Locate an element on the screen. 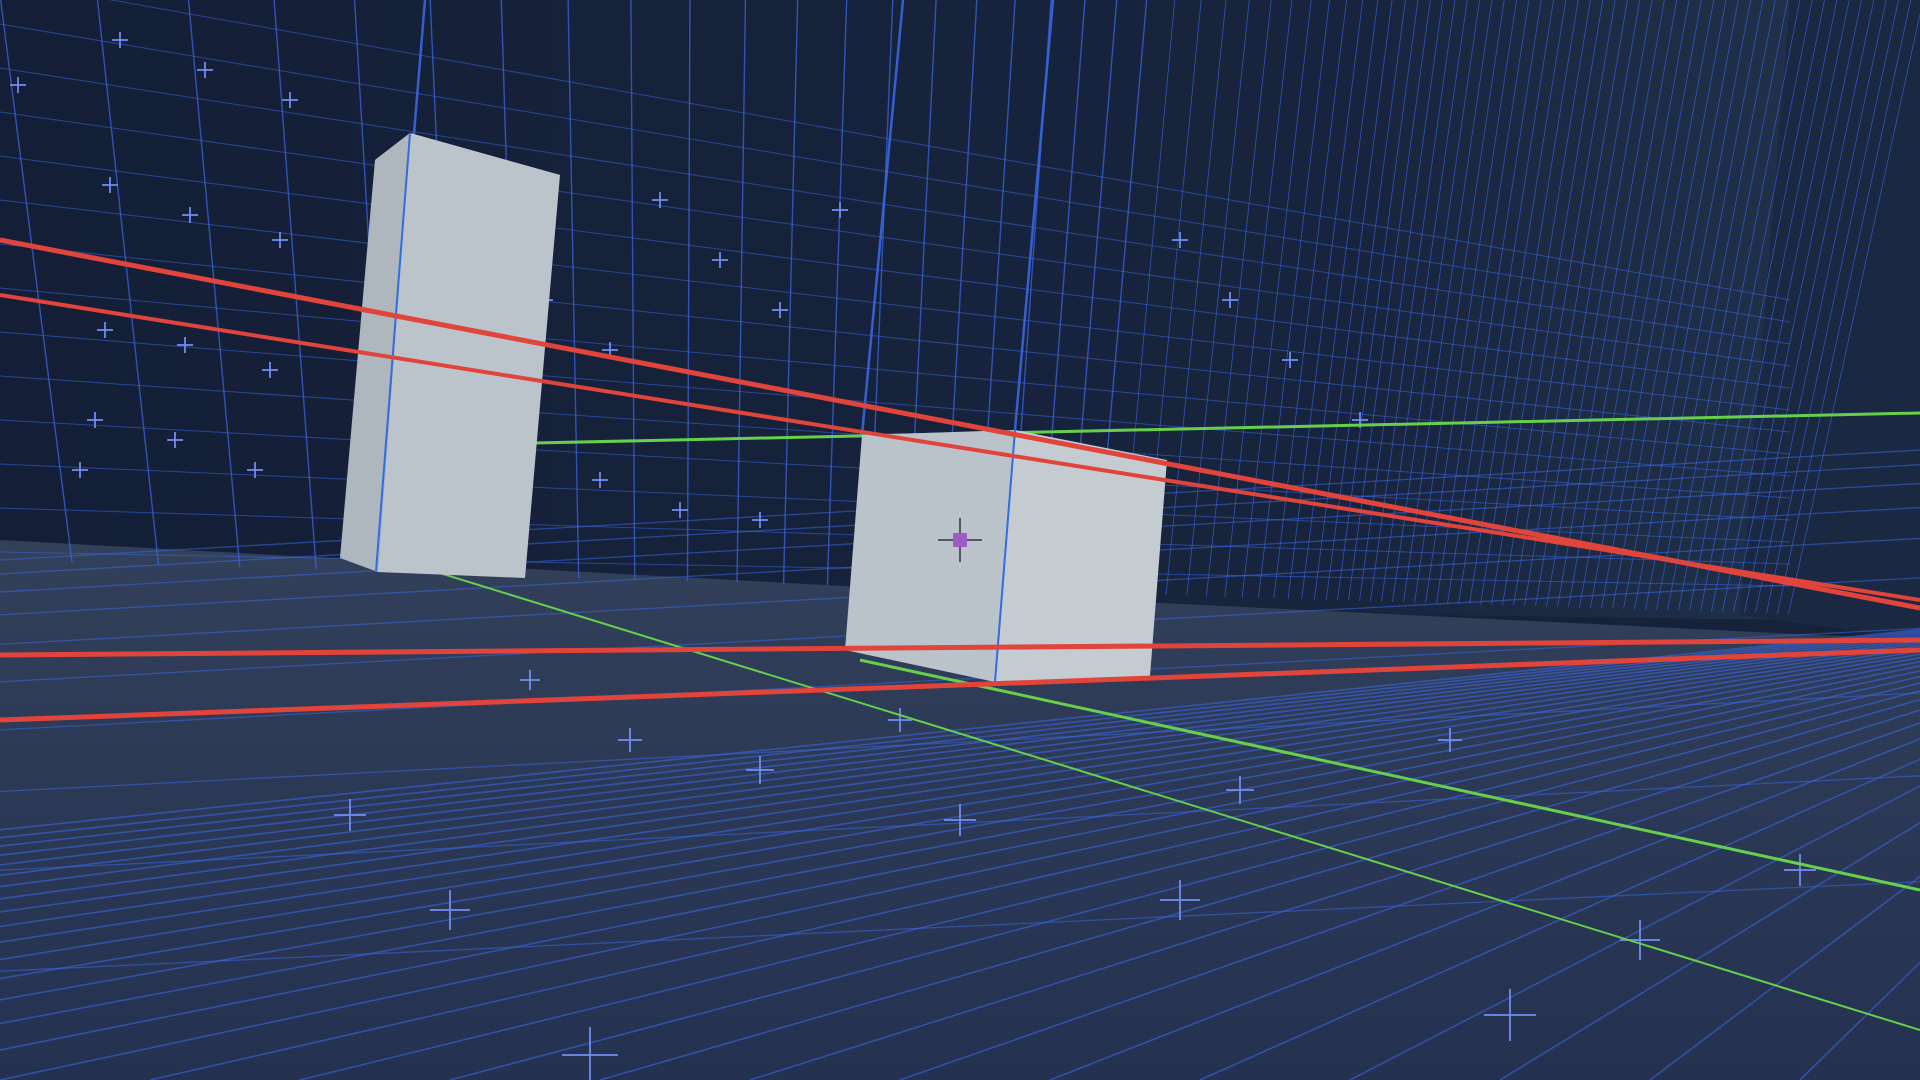  crosshair-dot is located at coordinates (960, 540).